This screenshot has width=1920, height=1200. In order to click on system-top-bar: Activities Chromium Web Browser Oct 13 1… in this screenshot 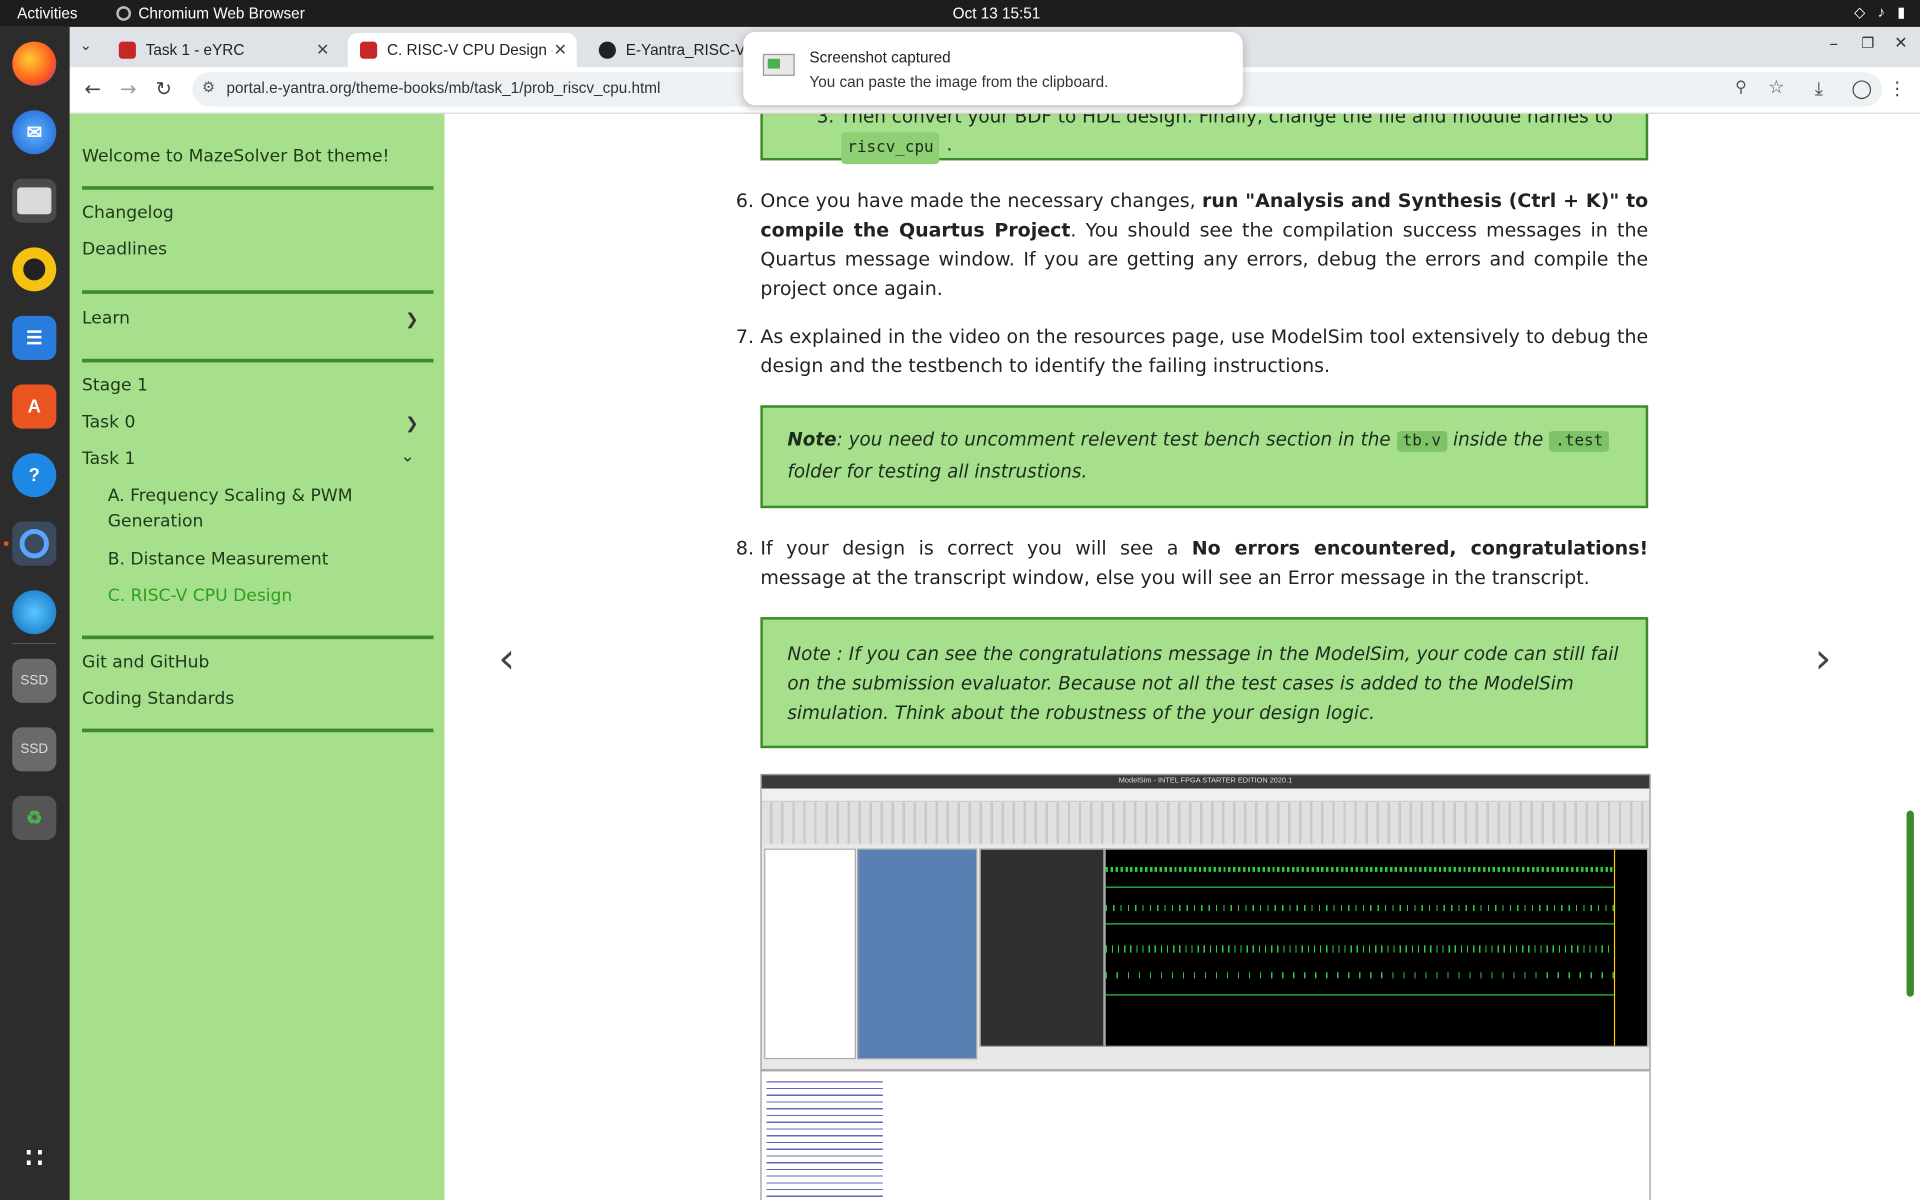, I will do `click(960, 13)`.